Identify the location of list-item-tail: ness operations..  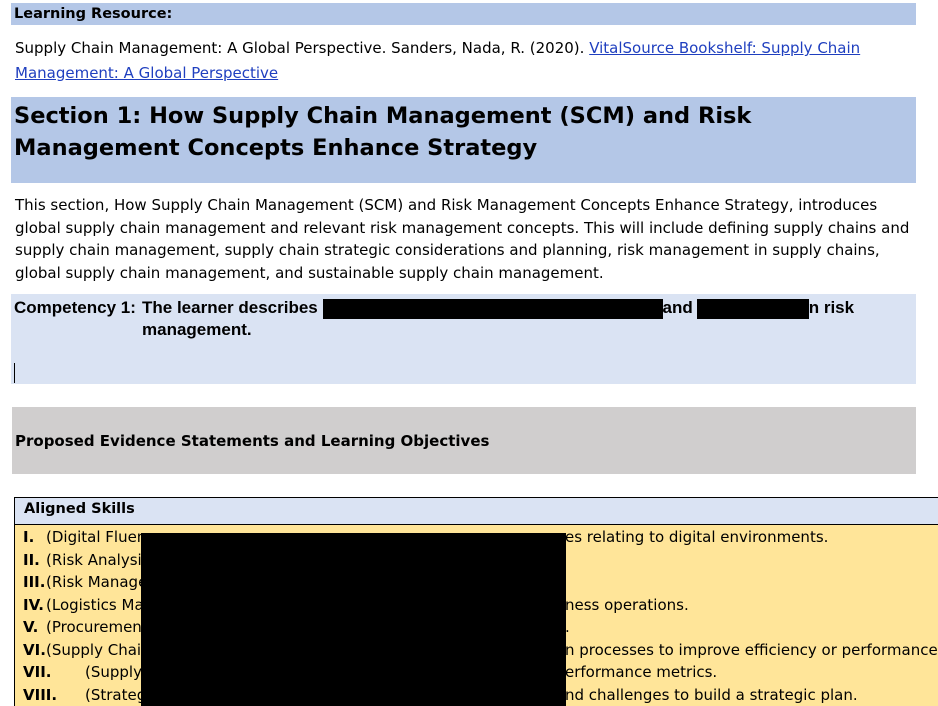
(627, 604).